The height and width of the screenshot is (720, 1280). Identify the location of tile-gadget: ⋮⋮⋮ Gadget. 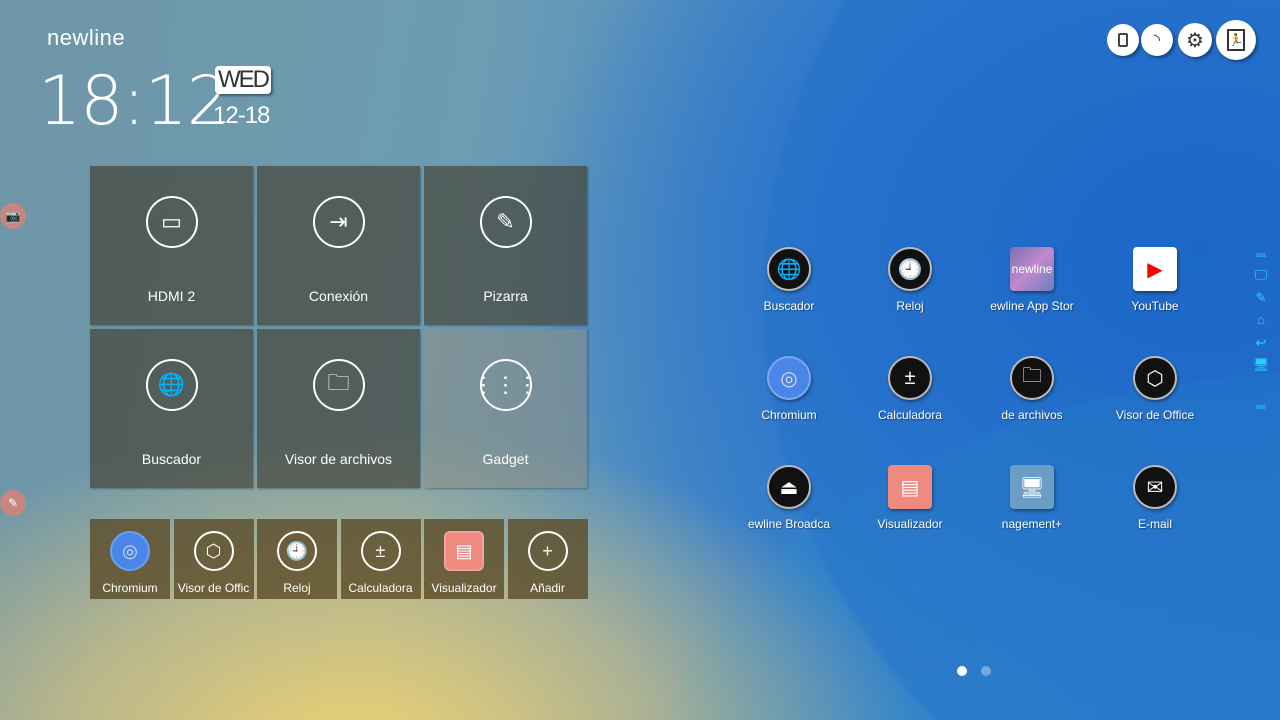
(505, 408).